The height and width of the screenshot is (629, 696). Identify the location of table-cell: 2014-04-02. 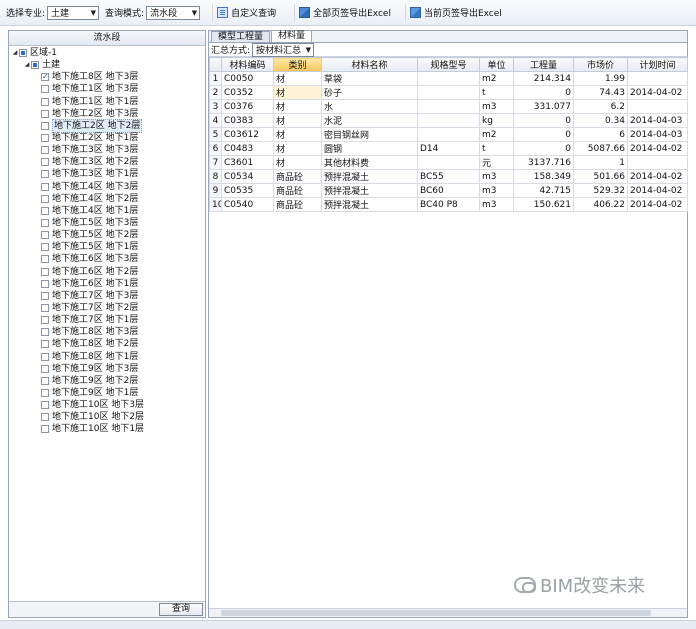
(657, 176).